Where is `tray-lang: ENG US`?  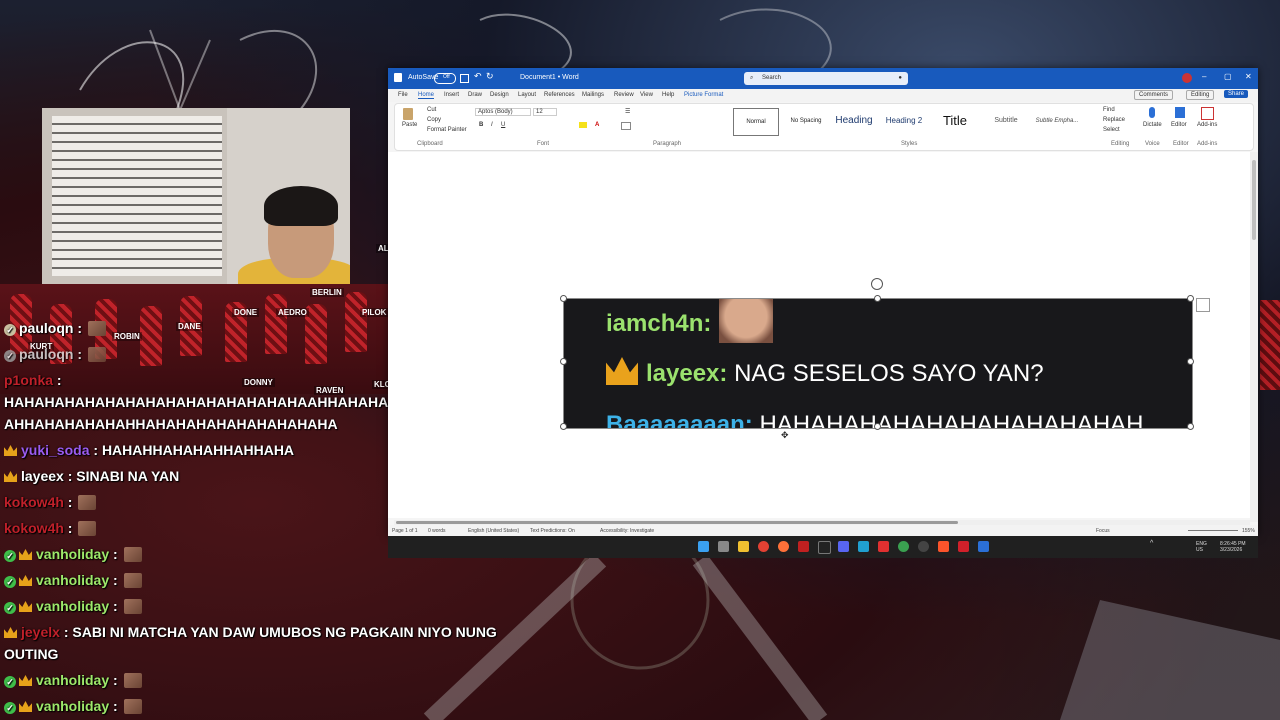
tray-lang: ENG US is located at coordinates (1201, 547).